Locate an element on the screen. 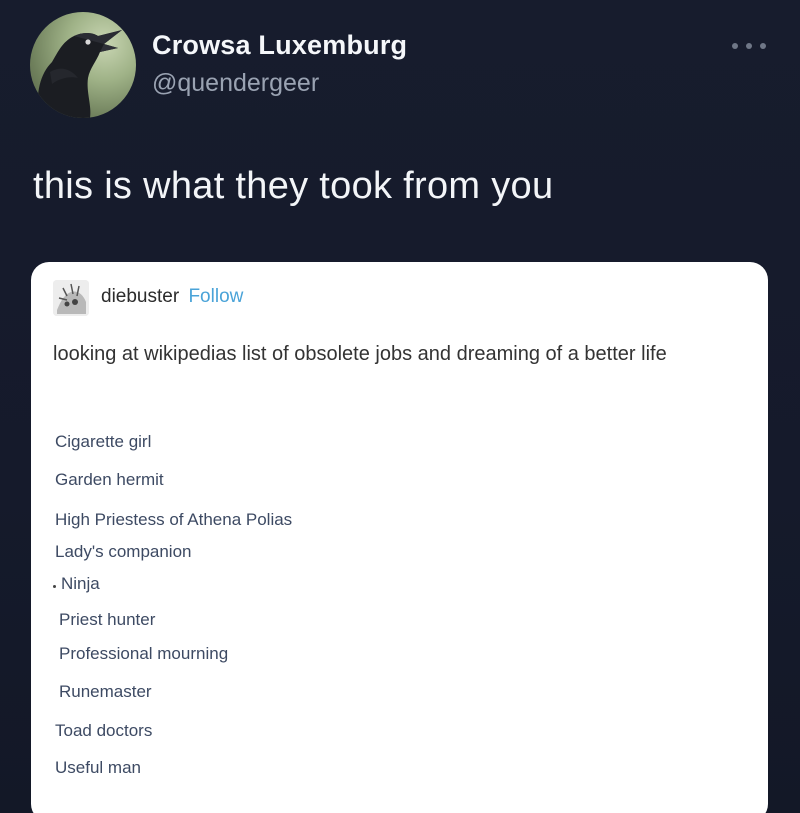  follow-link: Follow is located at coordinates (215, 296).